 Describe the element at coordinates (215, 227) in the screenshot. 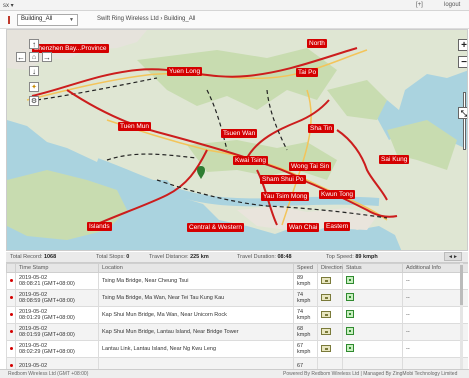

I see `place-label: Central & Western` at that location.